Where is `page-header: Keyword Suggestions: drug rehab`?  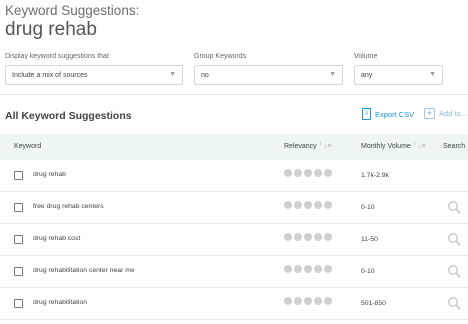
page-header: Keyword Suggestions: drug rehab is located at coordinates (72, 22).